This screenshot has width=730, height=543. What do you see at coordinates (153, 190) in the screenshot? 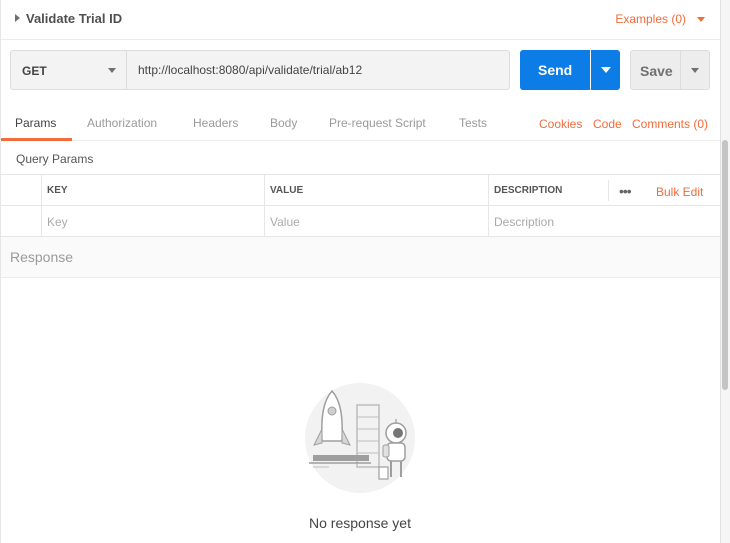
I see `key-column-header: KEY` at bounding box center [153, 190].